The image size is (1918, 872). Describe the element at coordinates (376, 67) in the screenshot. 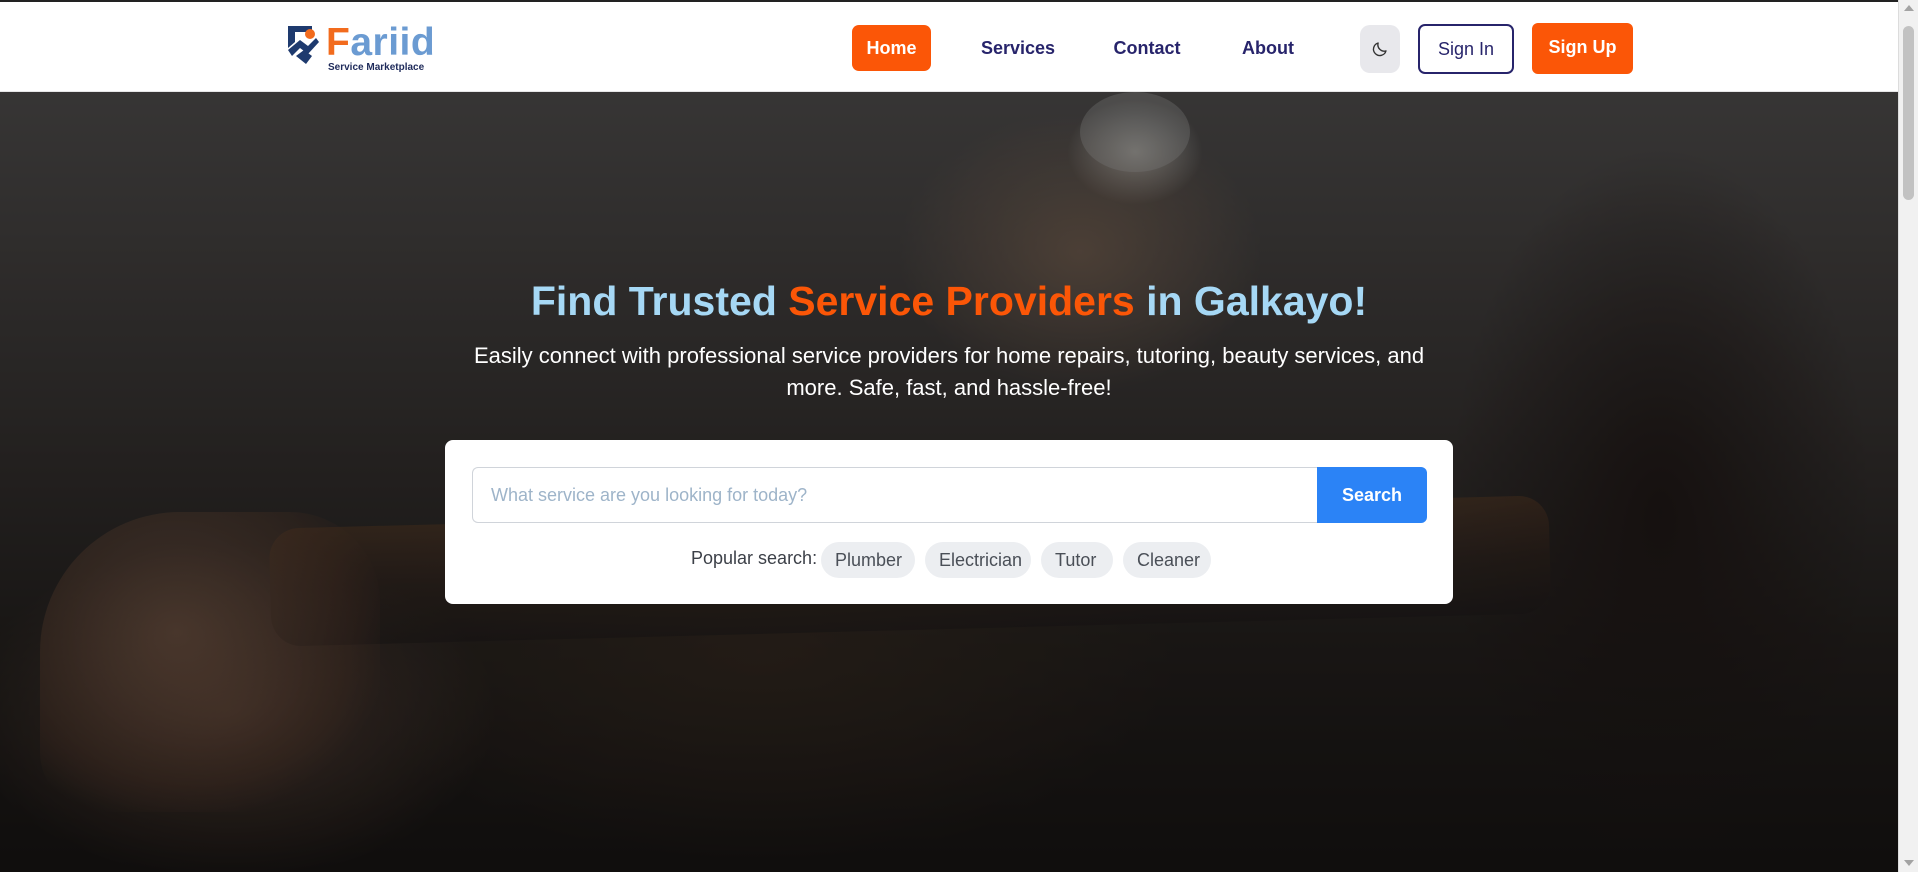

I see `logo-tagline: Service Marketplace` at that location.